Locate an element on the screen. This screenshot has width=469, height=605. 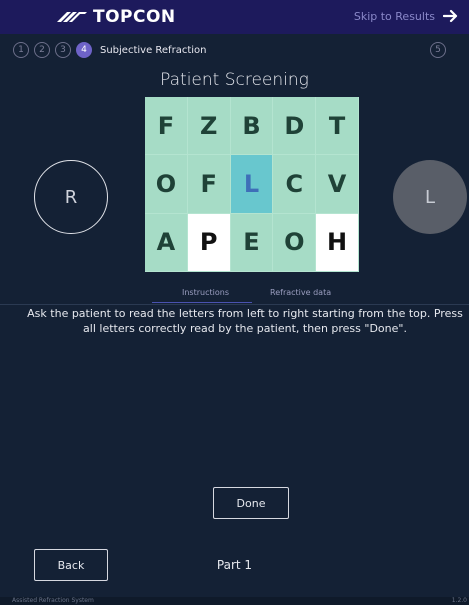
right-eye-button: R is located at coordinates (71, 197).